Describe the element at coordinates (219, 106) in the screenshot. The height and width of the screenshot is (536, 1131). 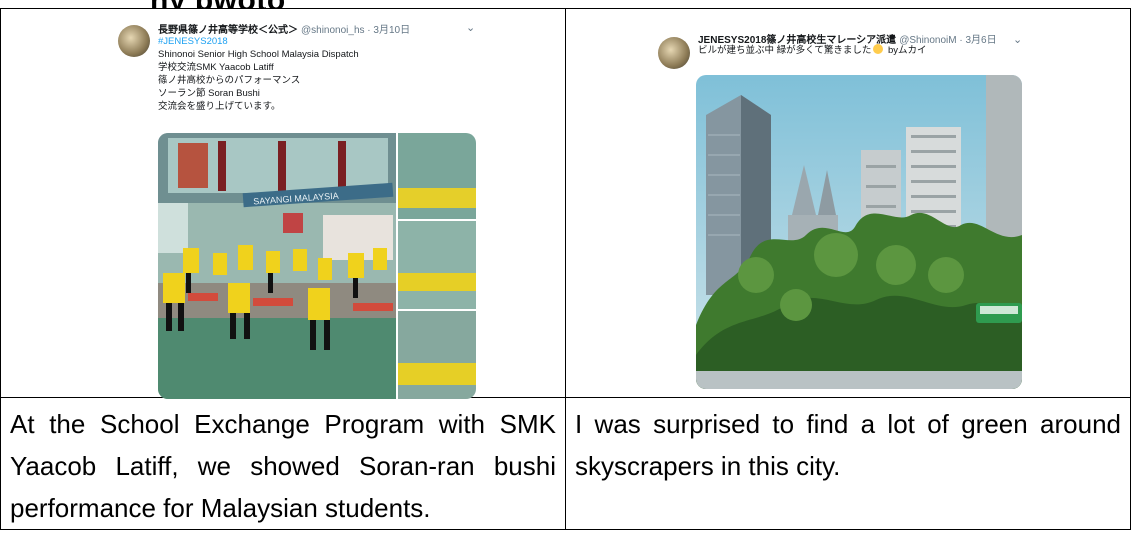
I see `tweet-line: 交流会を盛り上げています。` at that location.